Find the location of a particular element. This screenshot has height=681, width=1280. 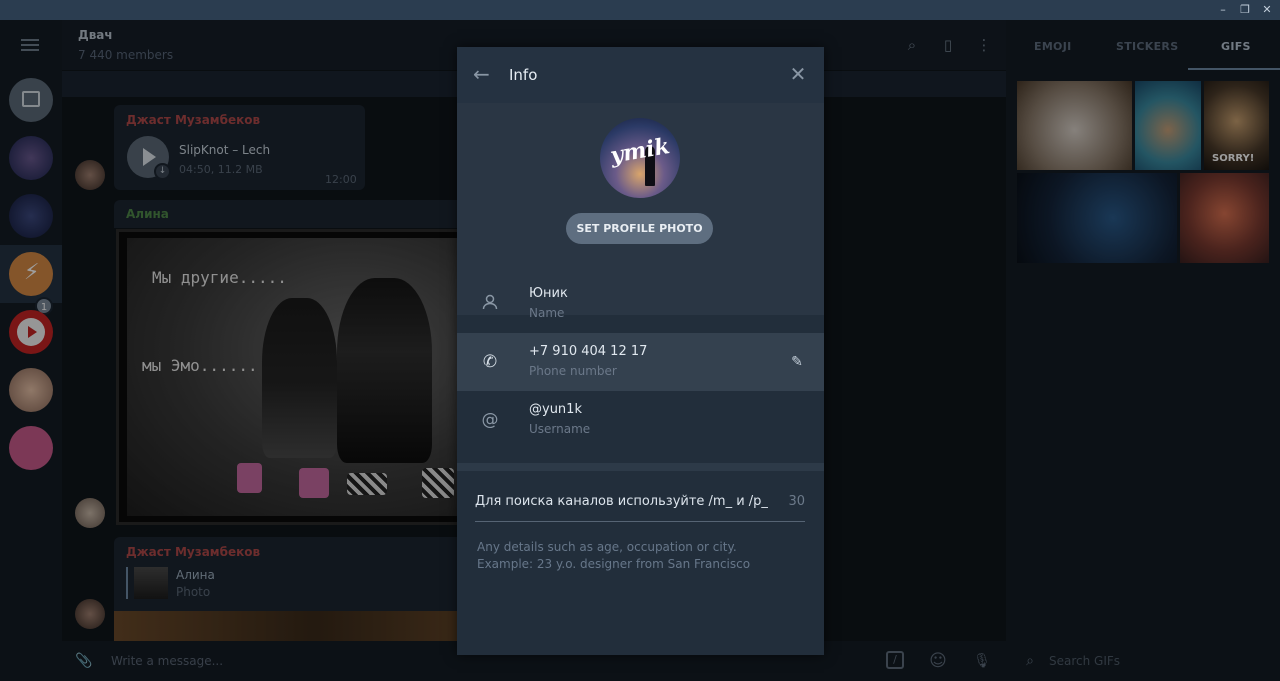

username-value: @yun1k is located at coordinates (555, 409).